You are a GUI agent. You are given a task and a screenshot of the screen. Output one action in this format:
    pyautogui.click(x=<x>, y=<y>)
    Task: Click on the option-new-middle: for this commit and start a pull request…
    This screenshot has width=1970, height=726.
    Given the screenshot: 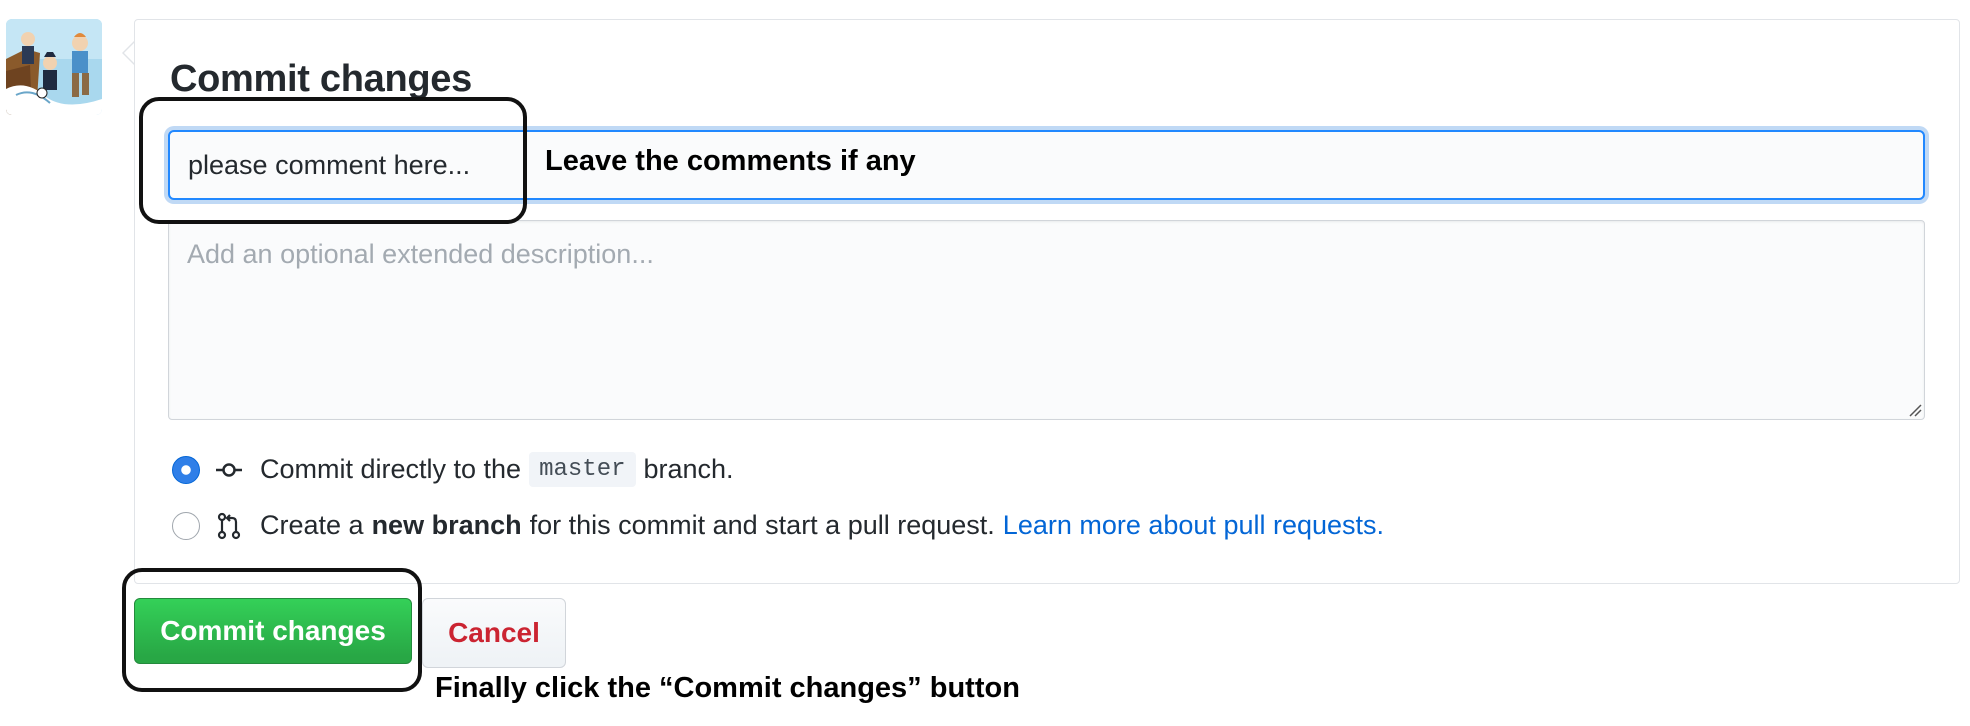 What is the action you would take?
    pyautogui.click(x=762, y=525)
    